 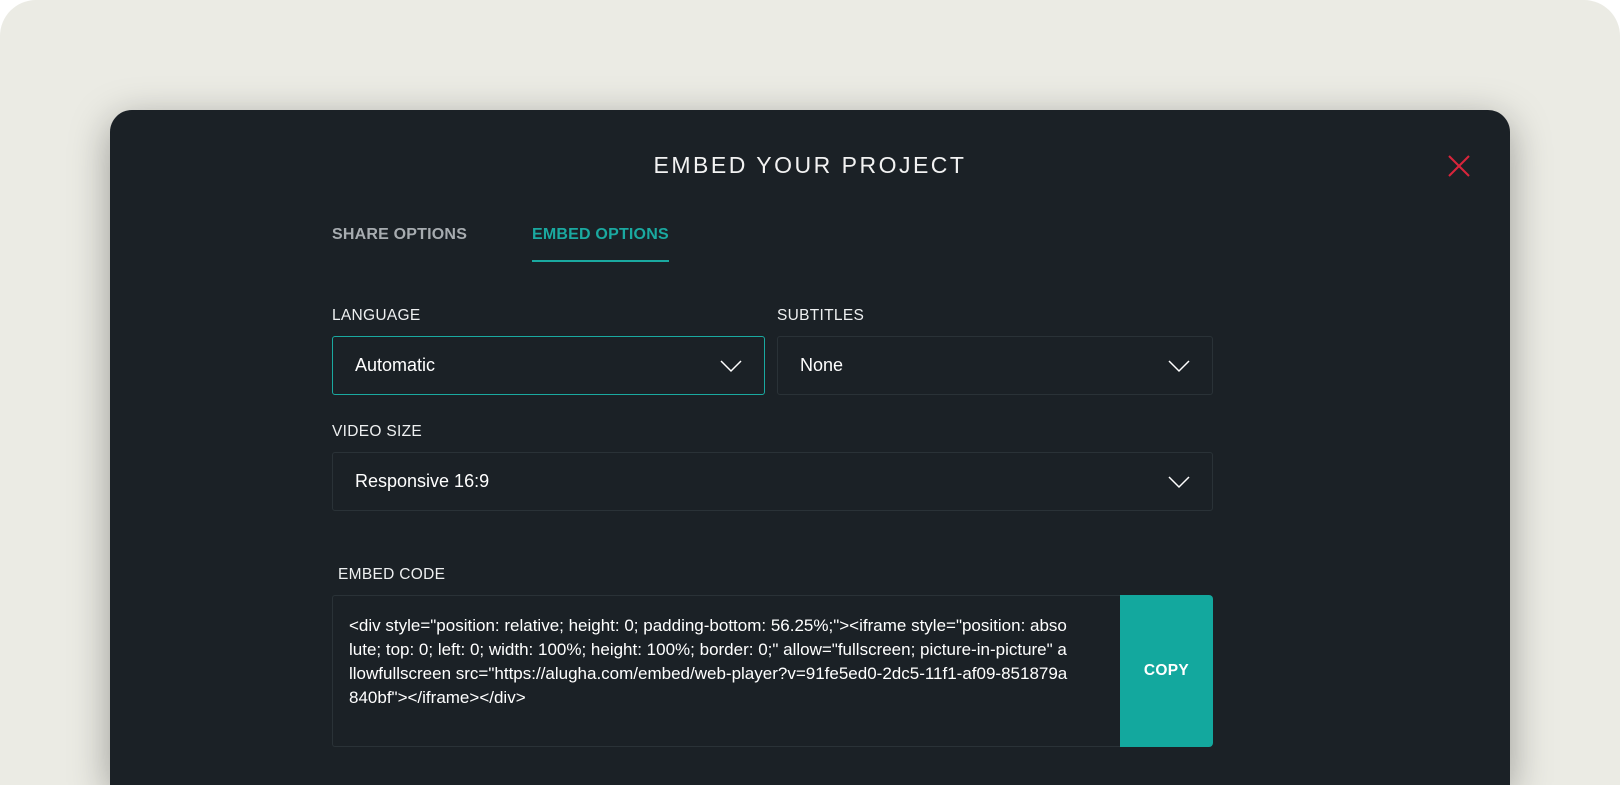 What do you see at coordinates (995, 365) in the screenshot?
I see `subtitles-select: None` at bounding box center [995, 365].